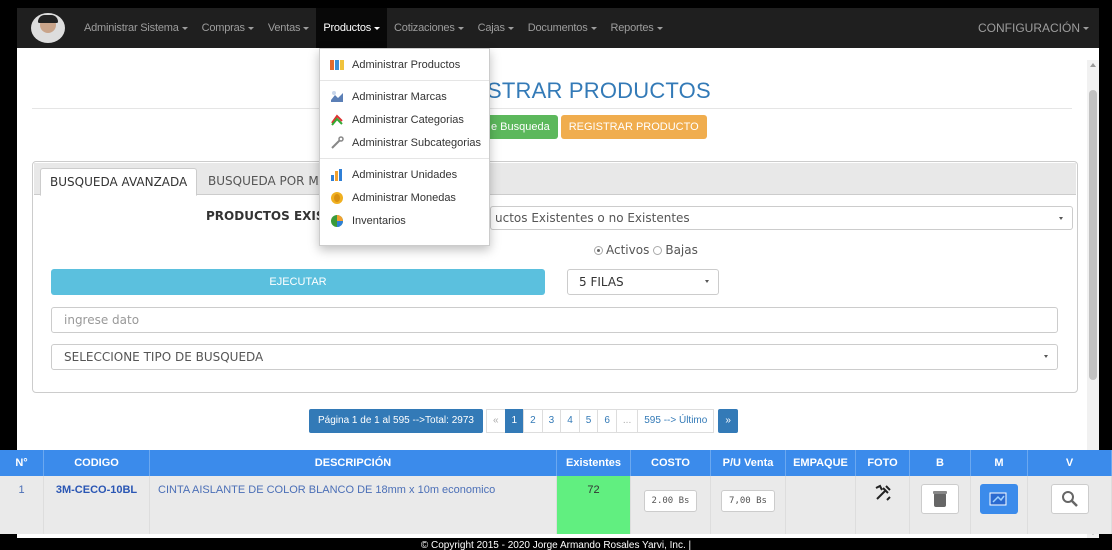 The image size is (1112, 550). What do you see at coordinates (337, 220) in the screenshot?
I see `inventory-icon` at bounding box center [337, 220].